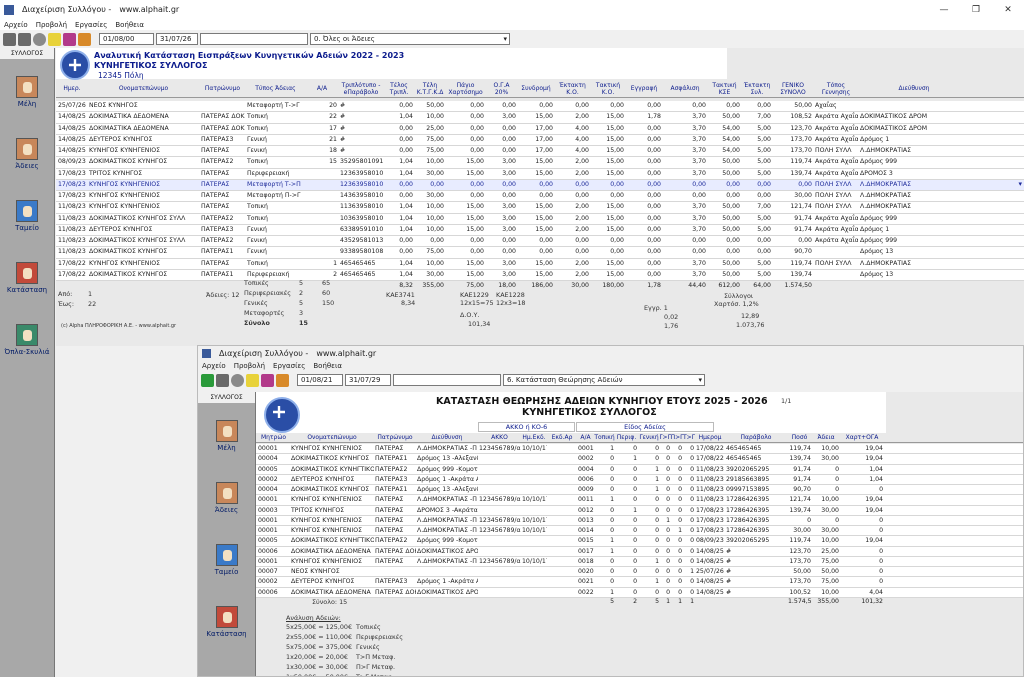 This screenshot has height=677, width=1024. I want to click on book-icon, so click(69, 39).